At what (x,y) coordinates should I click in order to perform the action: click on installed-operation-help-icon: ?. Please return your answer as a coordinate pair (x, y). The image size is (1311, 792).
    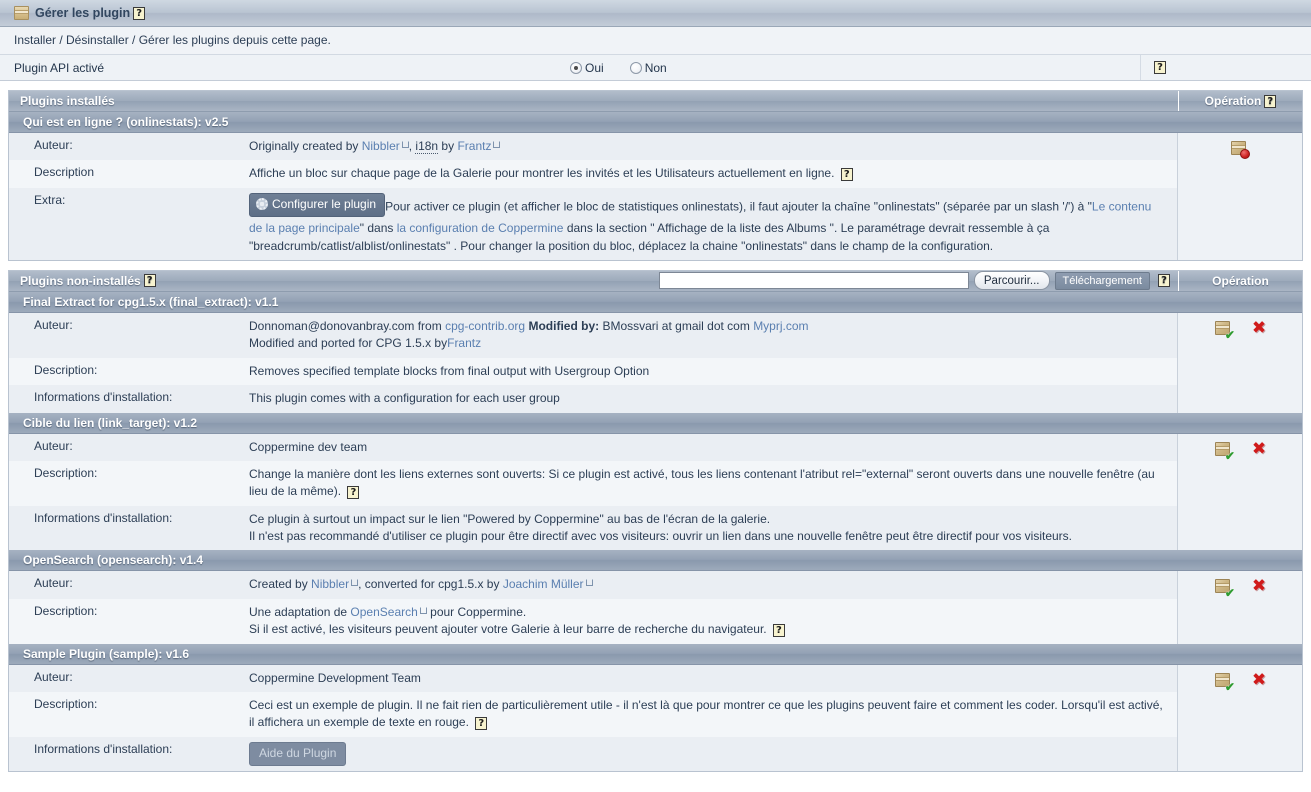
    Looking at the image, I should click on (1270, 101).